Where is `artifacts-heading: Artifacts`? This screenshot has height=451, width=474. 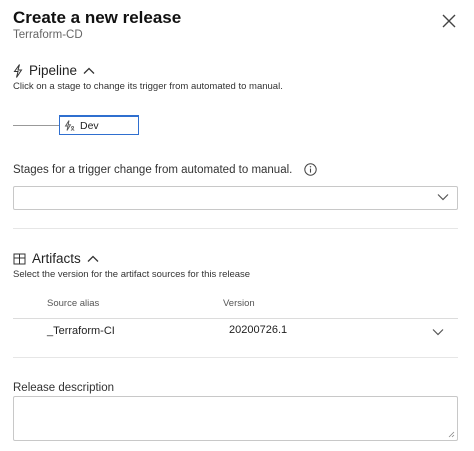
artifacts-heading: Artifacts is located at coordinates (56, 258).